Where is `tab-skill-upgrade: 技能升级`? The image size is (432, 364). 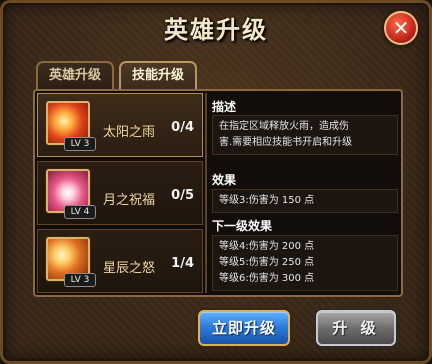
tab-skill-upgrade: 技能升级 is located at coordinates (158, 75).